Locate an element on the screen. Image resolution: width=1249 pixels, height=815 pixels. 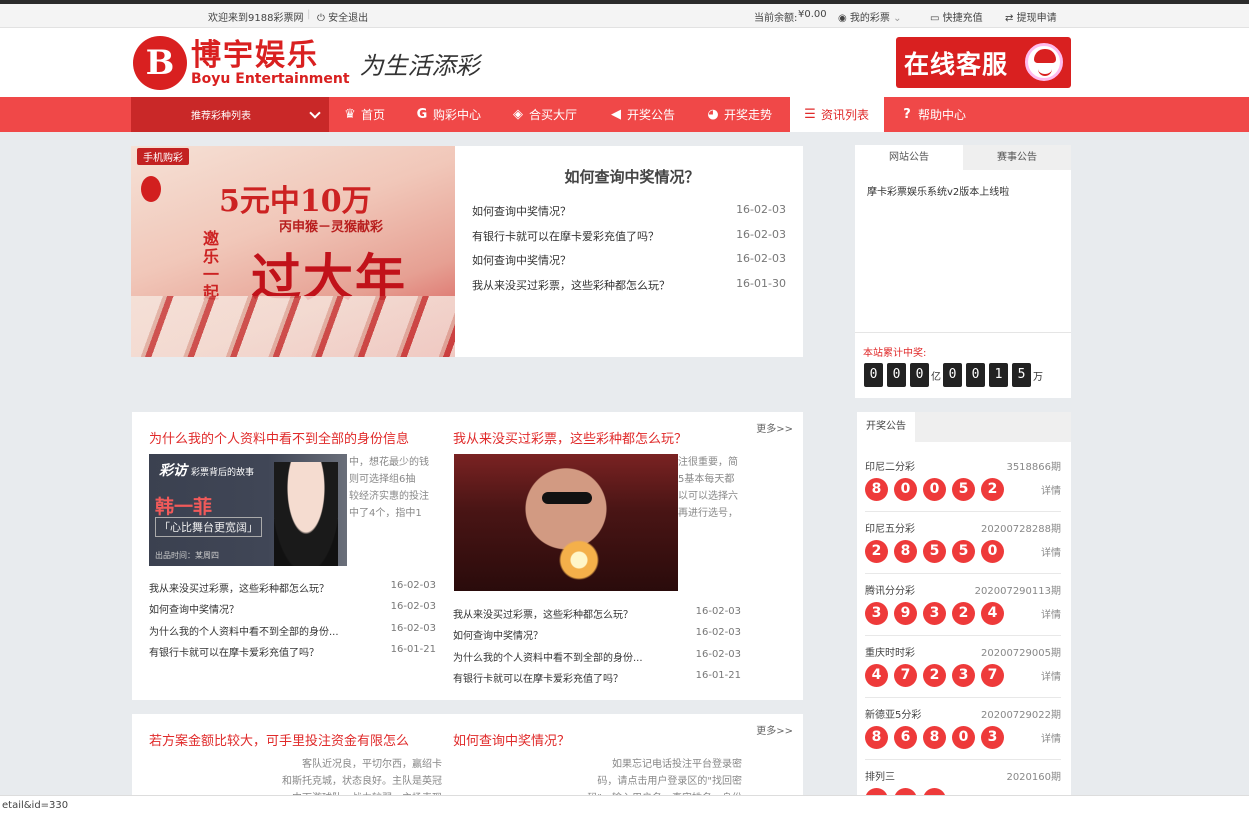
draw-result-row: 新德亚5分彩 20200729022期 8 6 8 0 3 详情 is located at coordinates (963, 729).